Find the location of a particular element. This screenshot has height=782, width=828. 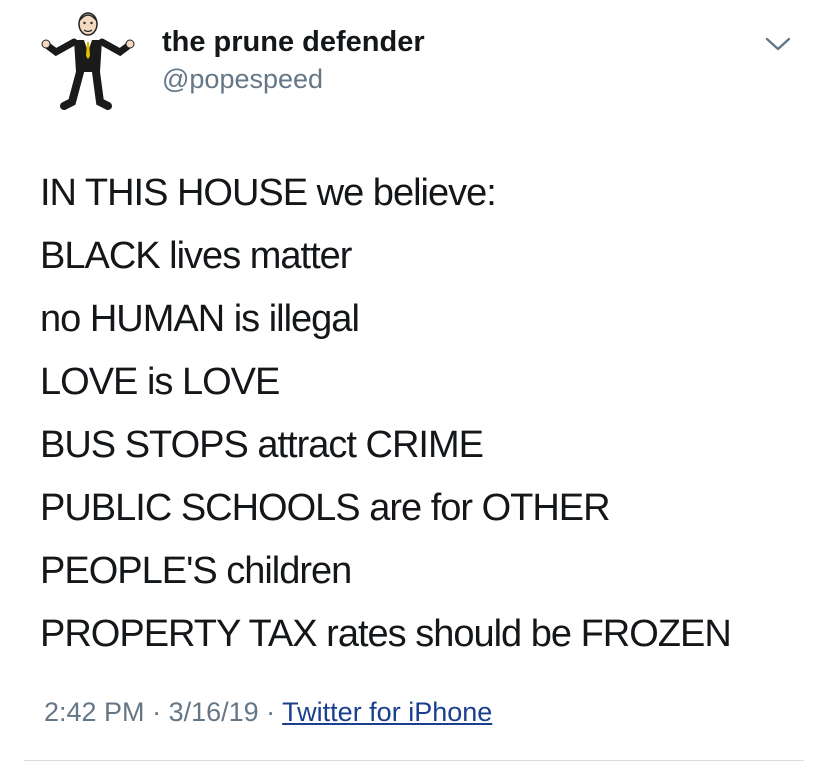

tweet-line: LOVE is LOVE is located at coordinates (160, 382).